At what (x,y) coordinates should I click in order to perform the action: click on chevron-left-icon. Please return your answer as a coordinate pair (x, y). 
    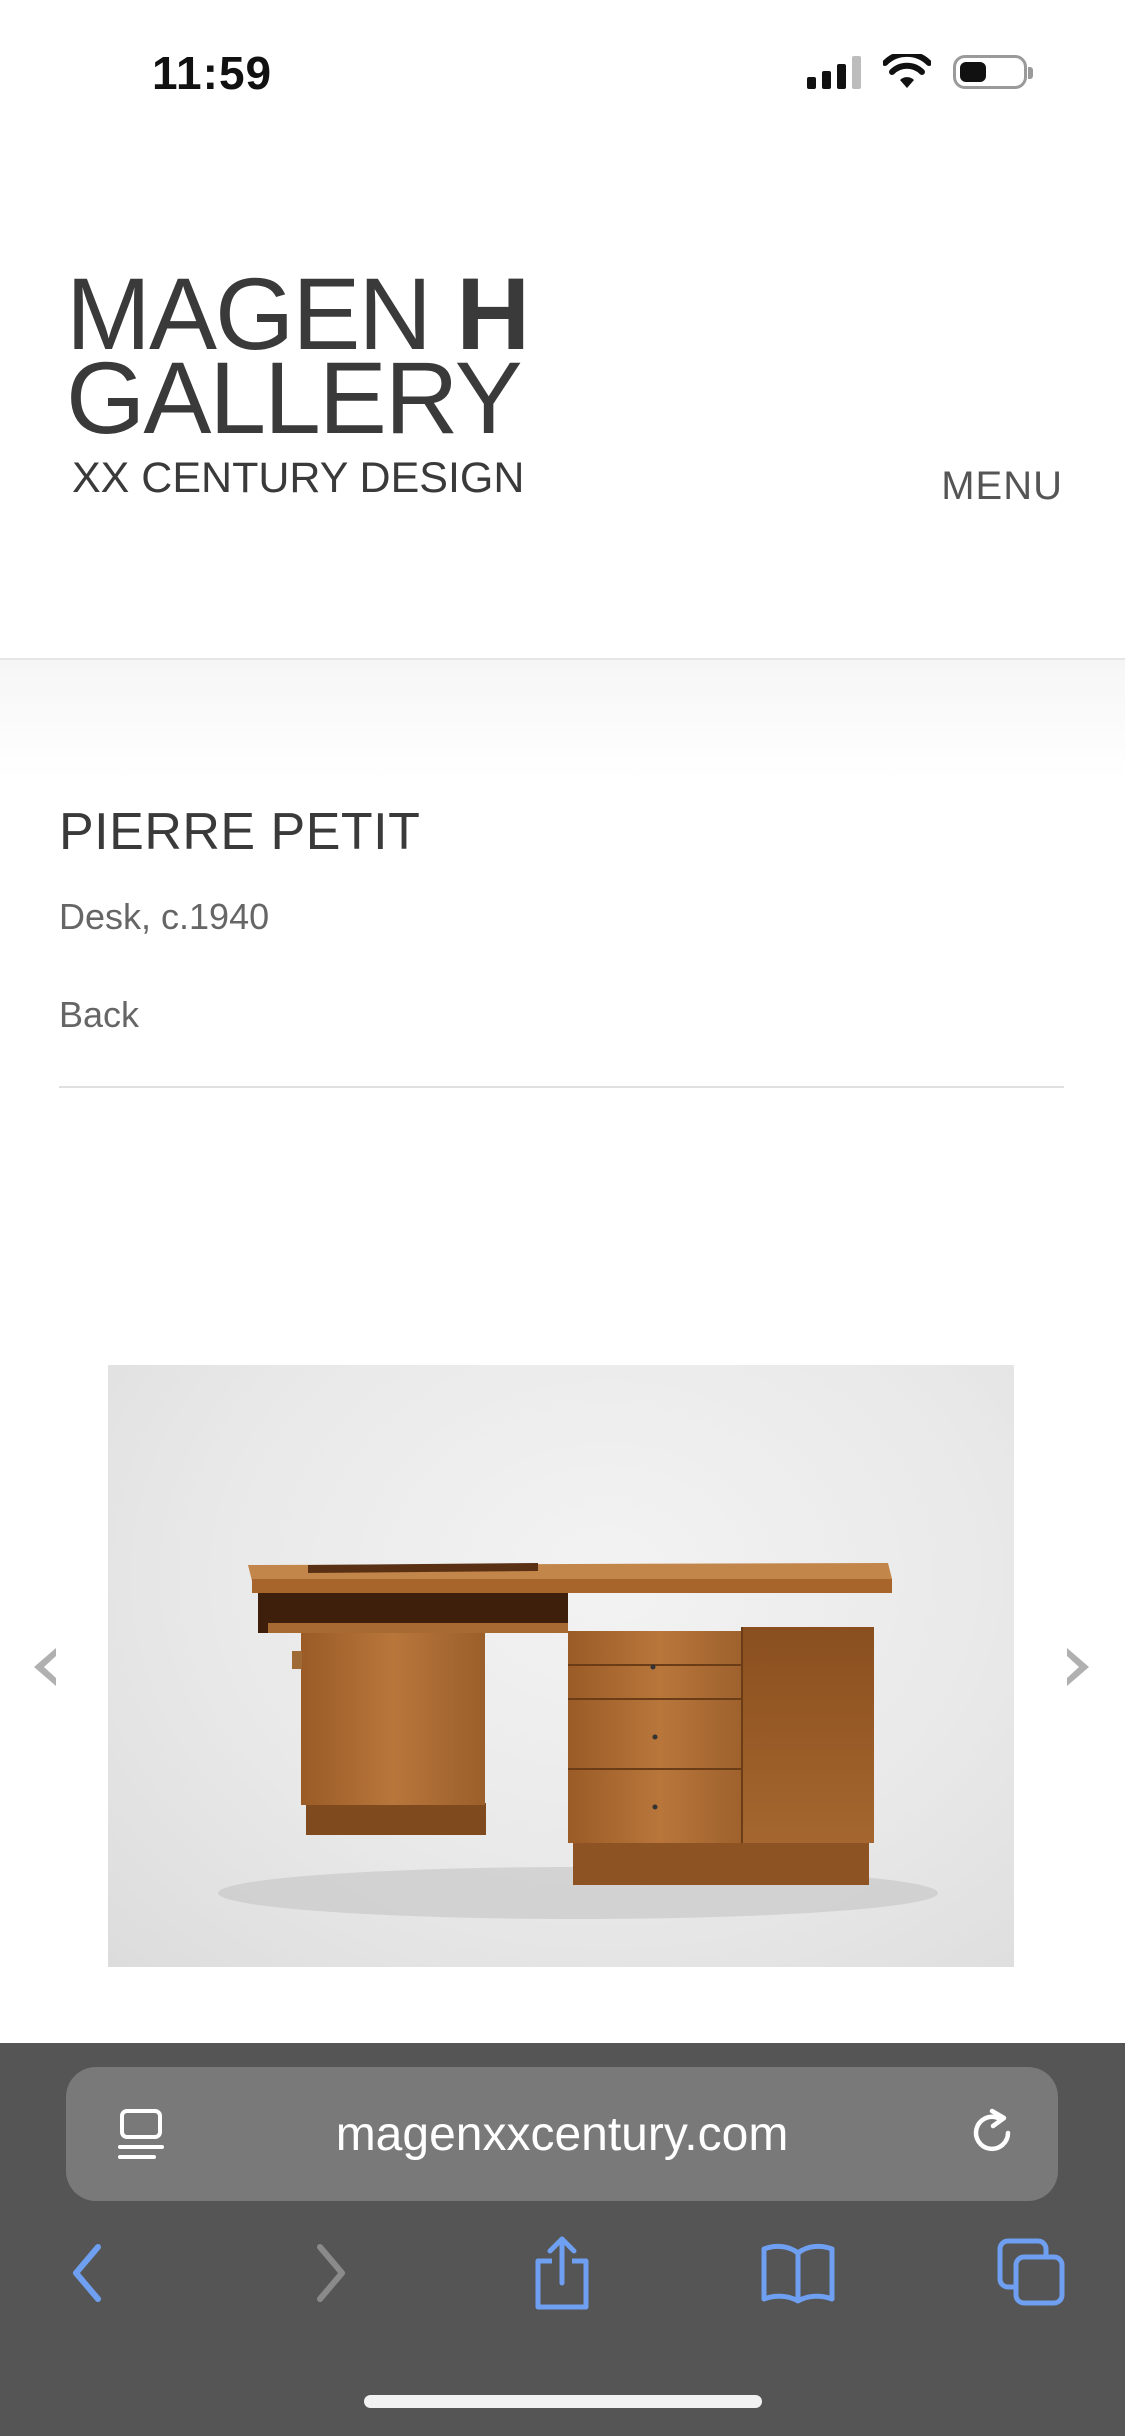
    Looking at the image, I should click on (45, 1667).